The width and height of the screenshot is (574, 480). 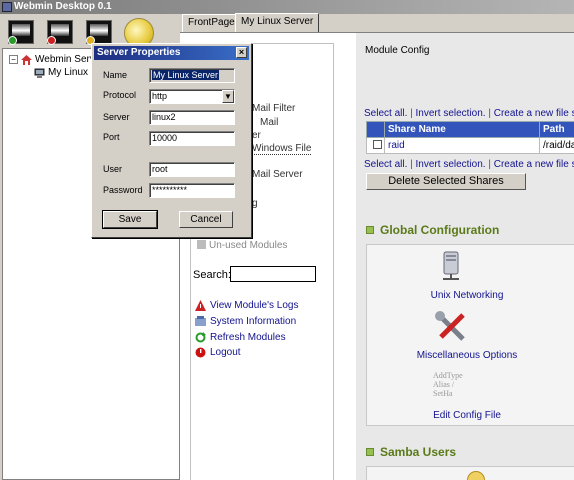 What do you see at coordinates (60, 32) in the screenshot?
I see `monitor-red-icon` at bounding box center [60, 32].